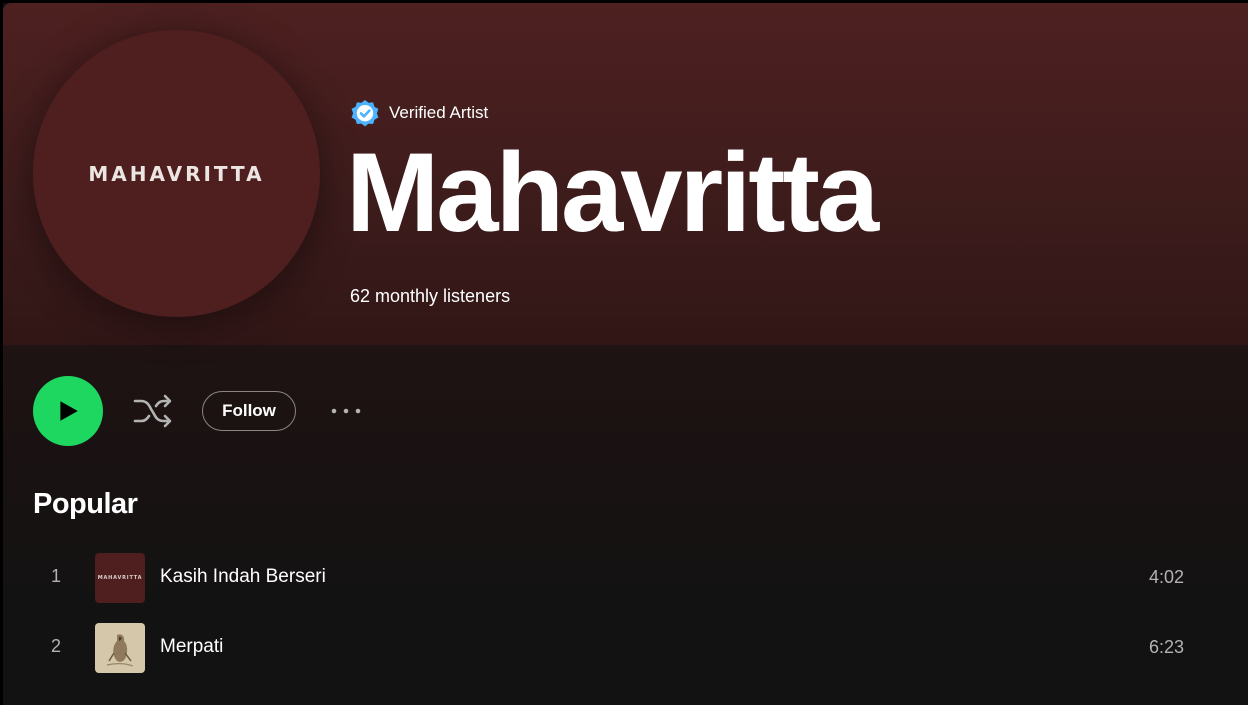 The width and height of the screenshot is (1248, 705). I want to click on verified-artist-label: Verified Artist, so click(439, 112).